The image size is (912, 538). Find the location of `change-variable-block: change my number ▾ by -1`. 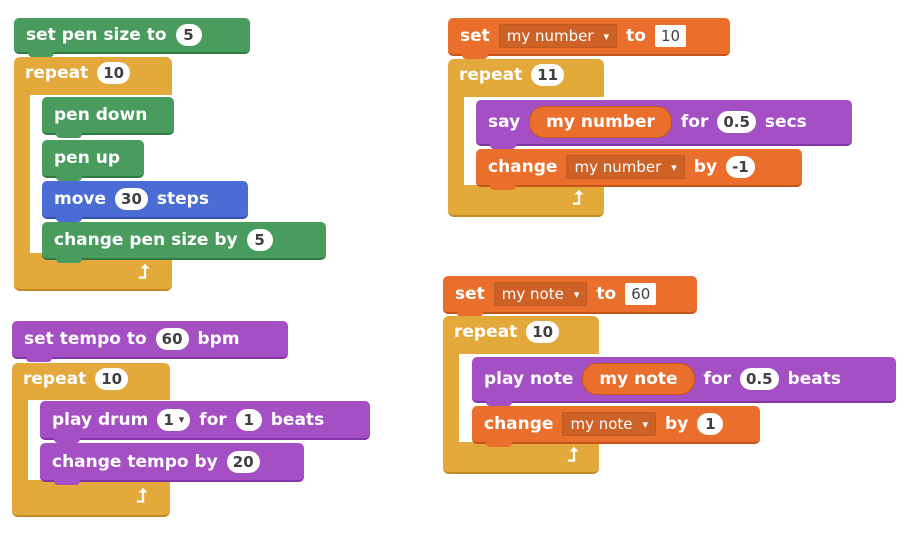

change-variable-block: change my number ▾ by -1 is located at coordinates (639, 169).